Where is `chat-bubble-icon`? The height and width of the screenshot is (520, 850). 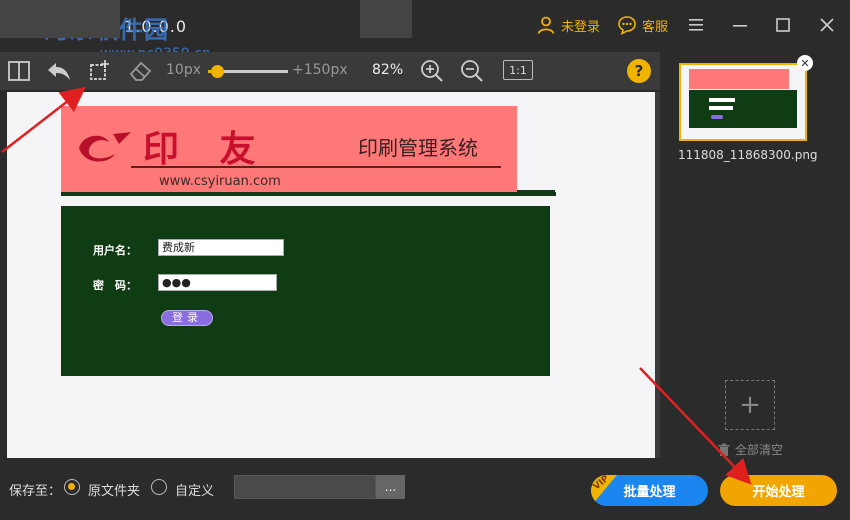
chat-bubble-icon is located at coordinates (627, 25).